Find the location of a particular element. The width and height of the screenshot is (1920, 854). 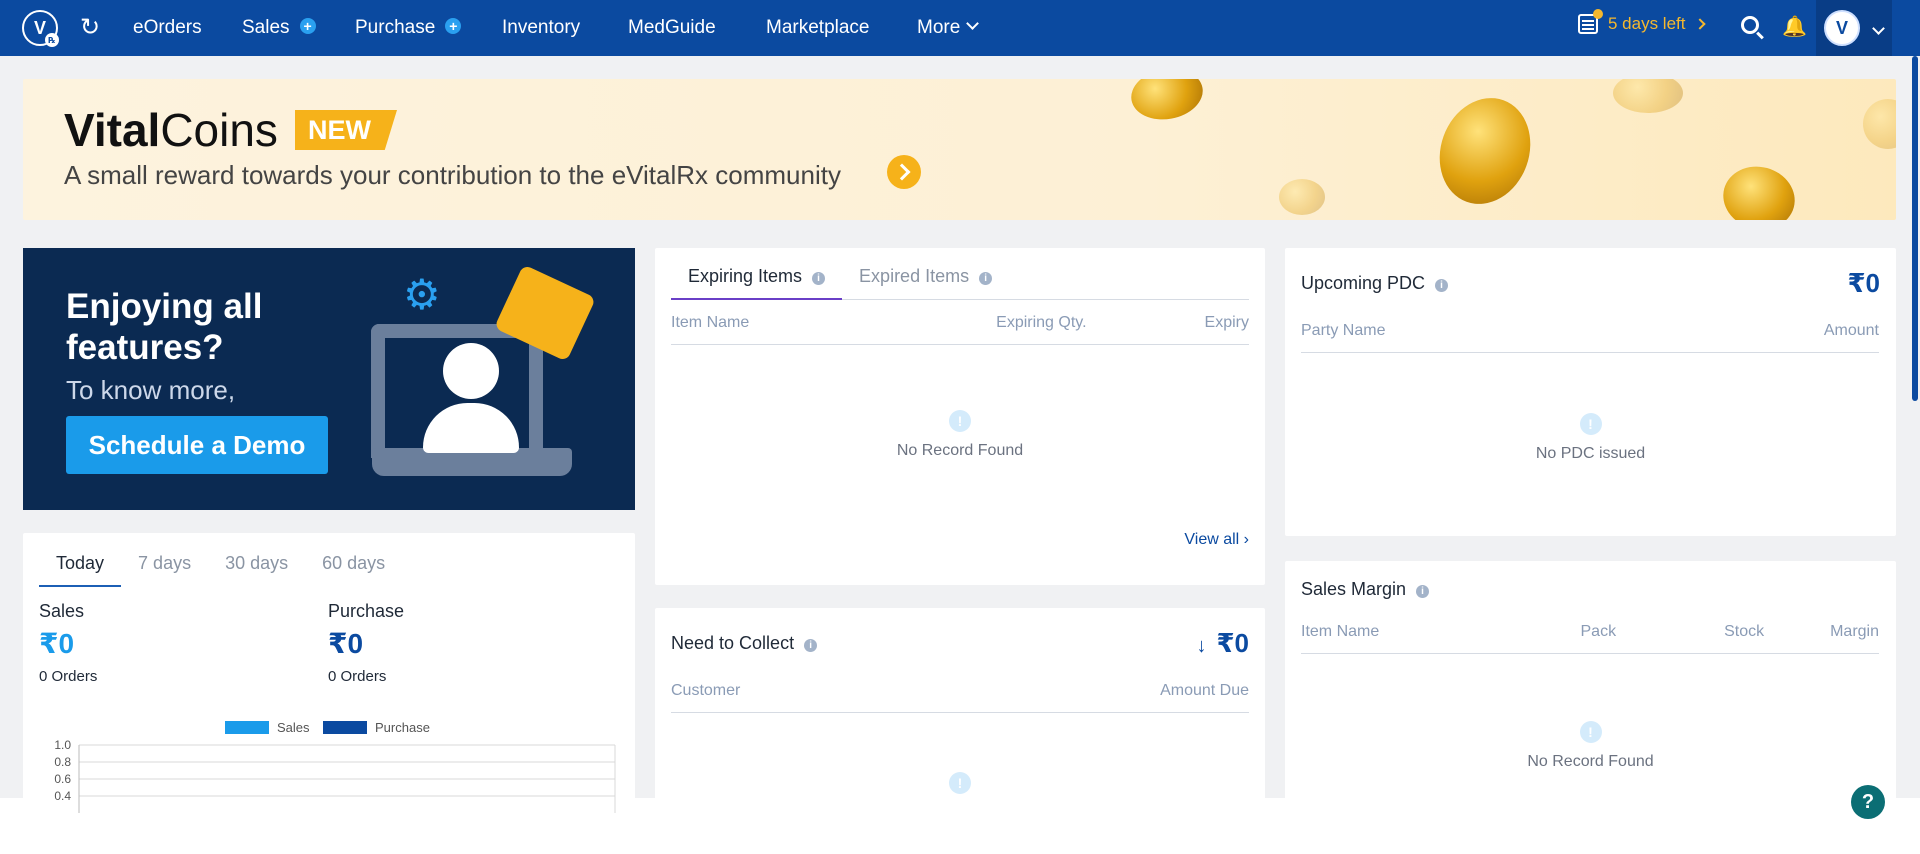

banner-title: VitalCoins is located at coordinates (171, 130).